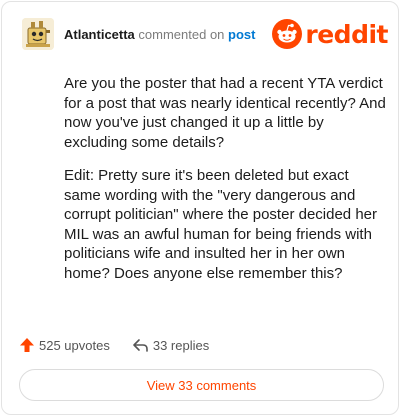 The height and width of the screenshot is (416, 400). Describe the element at coordinates (125, 345) in the screenshot. I see `comment-actions: 525 upvotes 33 replies` at that location.